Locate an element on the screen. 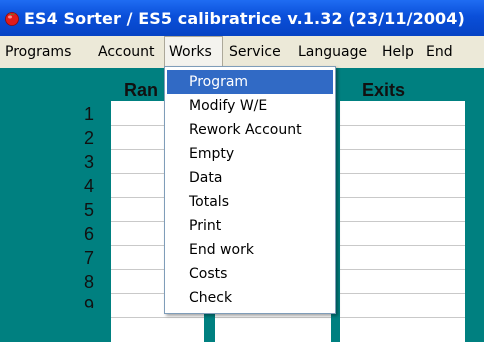 The height and width of the screenshot is (342, 484). menu-service: Service is located at coordinates (255, 52).